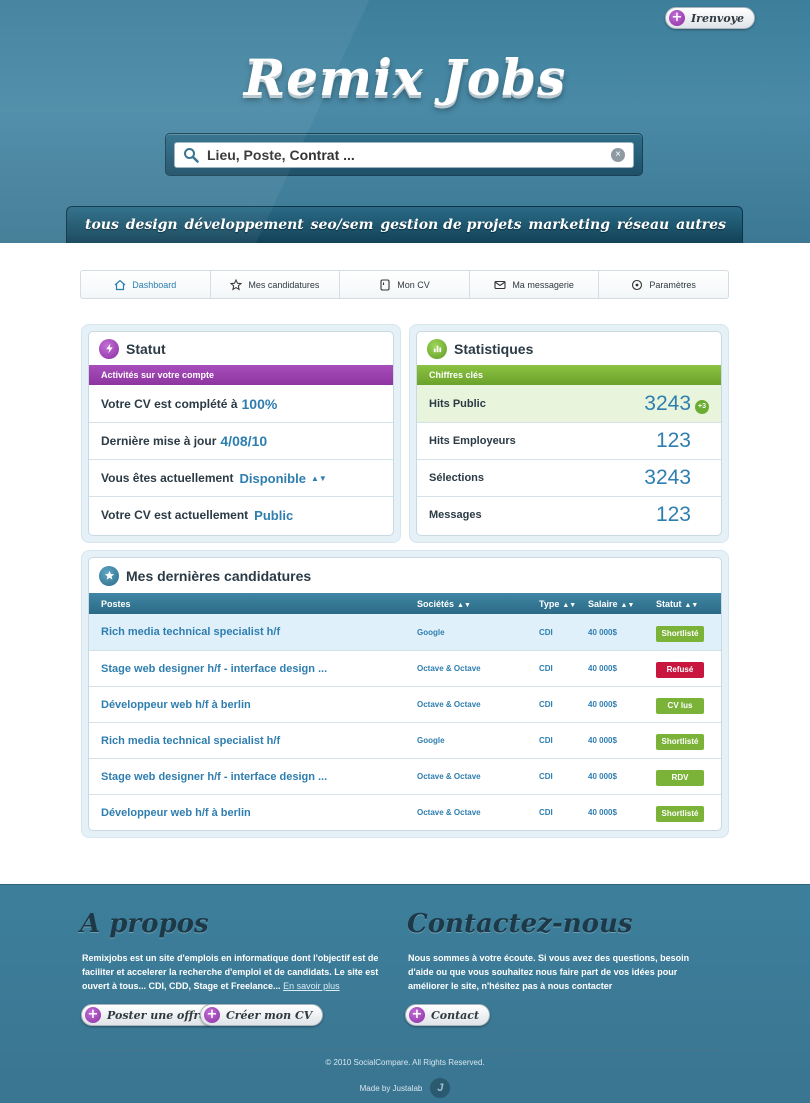  What do you see at coordinates (273, 478) in the screenshot?
I see `availability-select: Disponible` at bounding box center [273, 478].